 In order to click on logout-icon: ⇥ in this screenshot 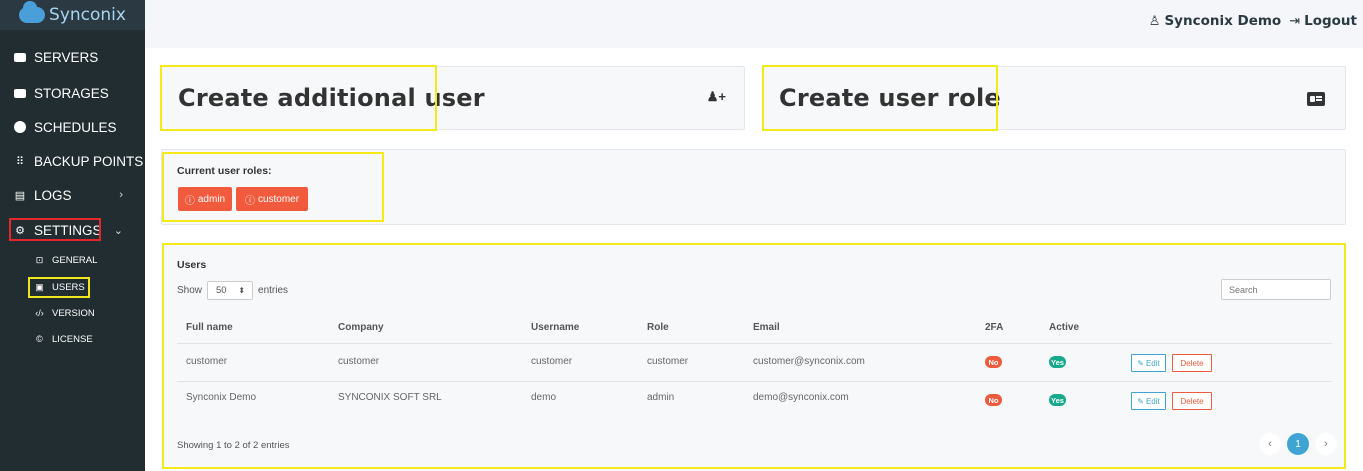, I will do `click(1295, 21)`.